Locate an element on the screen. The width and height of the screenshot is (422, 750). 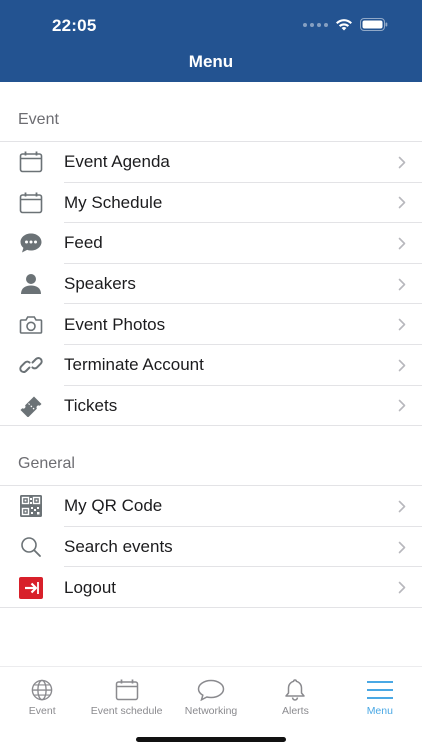
search-icon is located at coordinates (32, 547).